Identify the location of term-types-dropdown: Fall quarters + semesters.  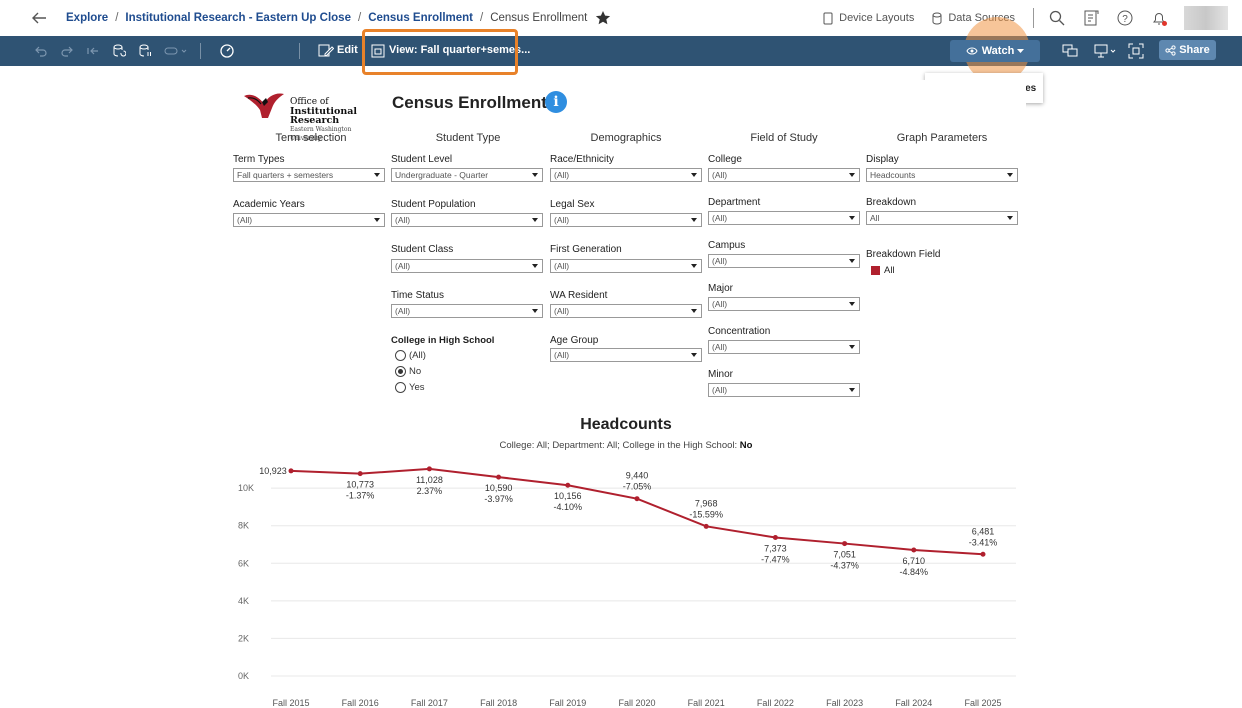
(309, 175).